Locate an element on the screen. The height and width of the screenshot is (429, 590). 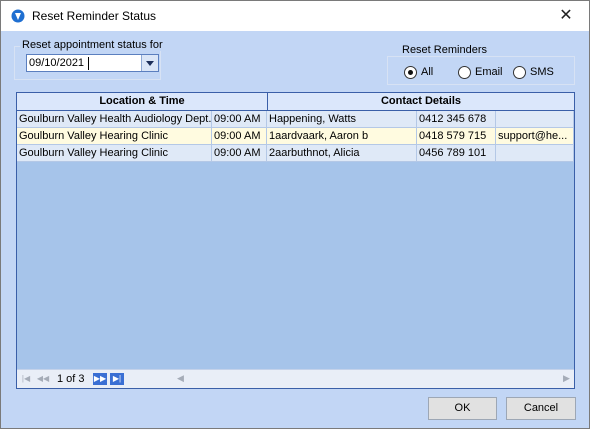
cell-phone: 0456 789 101 is located at coordinates (456, 153).